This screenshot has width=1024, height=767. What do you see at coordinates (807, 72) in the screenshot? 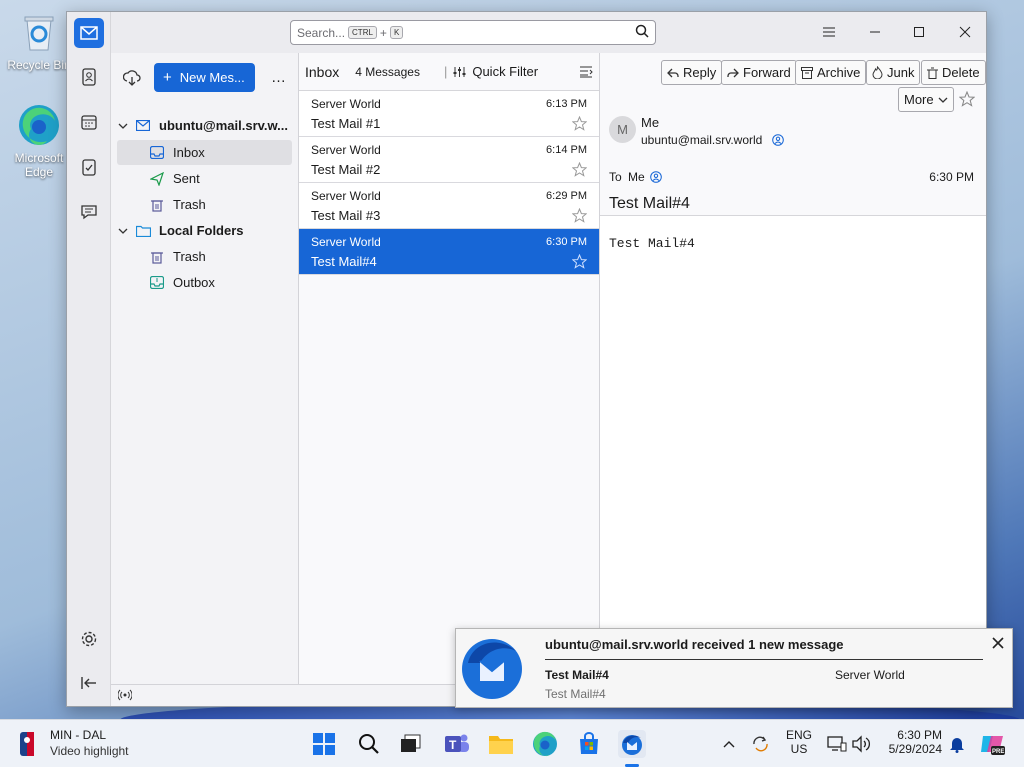
I see `archive-icon` at bounding box center [807, 72].